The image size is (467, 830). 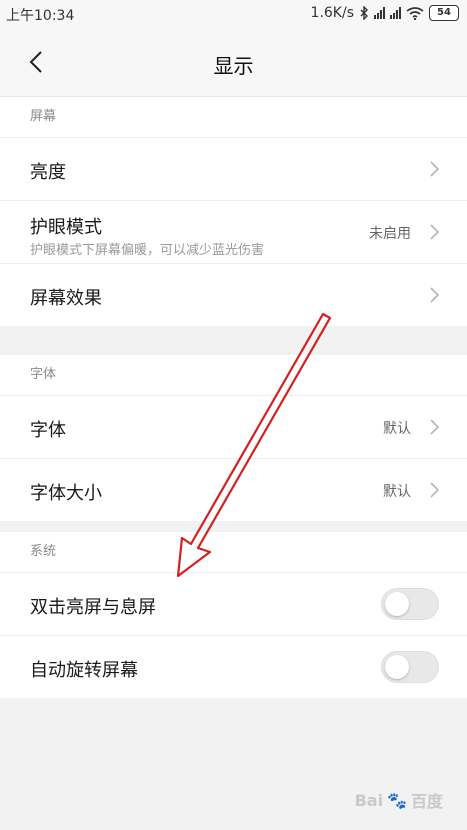 What do you see at coordinates (233, 667) in the screenshot?
I see `auto-rotate-row: 自动旋转屏幕` at bounding box center [233, 667].